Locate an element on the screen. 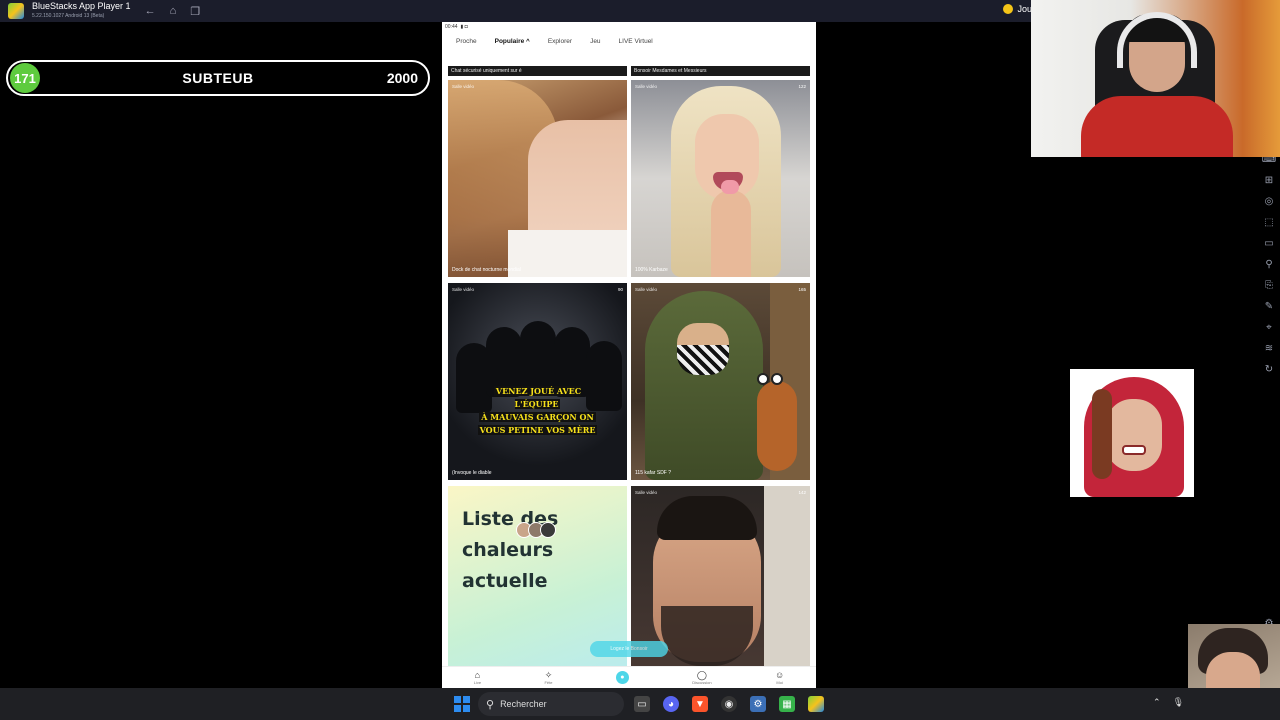 This screenshot has height=720, width=1280. gamepad-icon: ⊞ is located at coordinates (1269, 181).